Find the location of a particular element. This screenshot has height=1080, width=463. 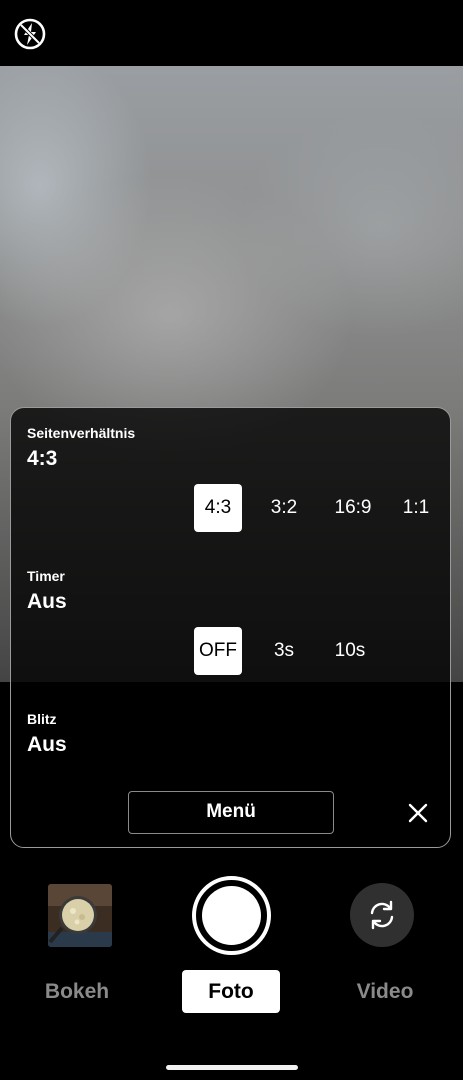

mode-bokeh: Bokeh is located at coordinates (77, 991).